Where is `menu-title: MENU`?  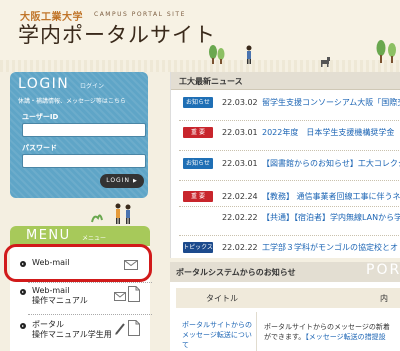
menu-title: MENU is located at coordinates (48, 235).